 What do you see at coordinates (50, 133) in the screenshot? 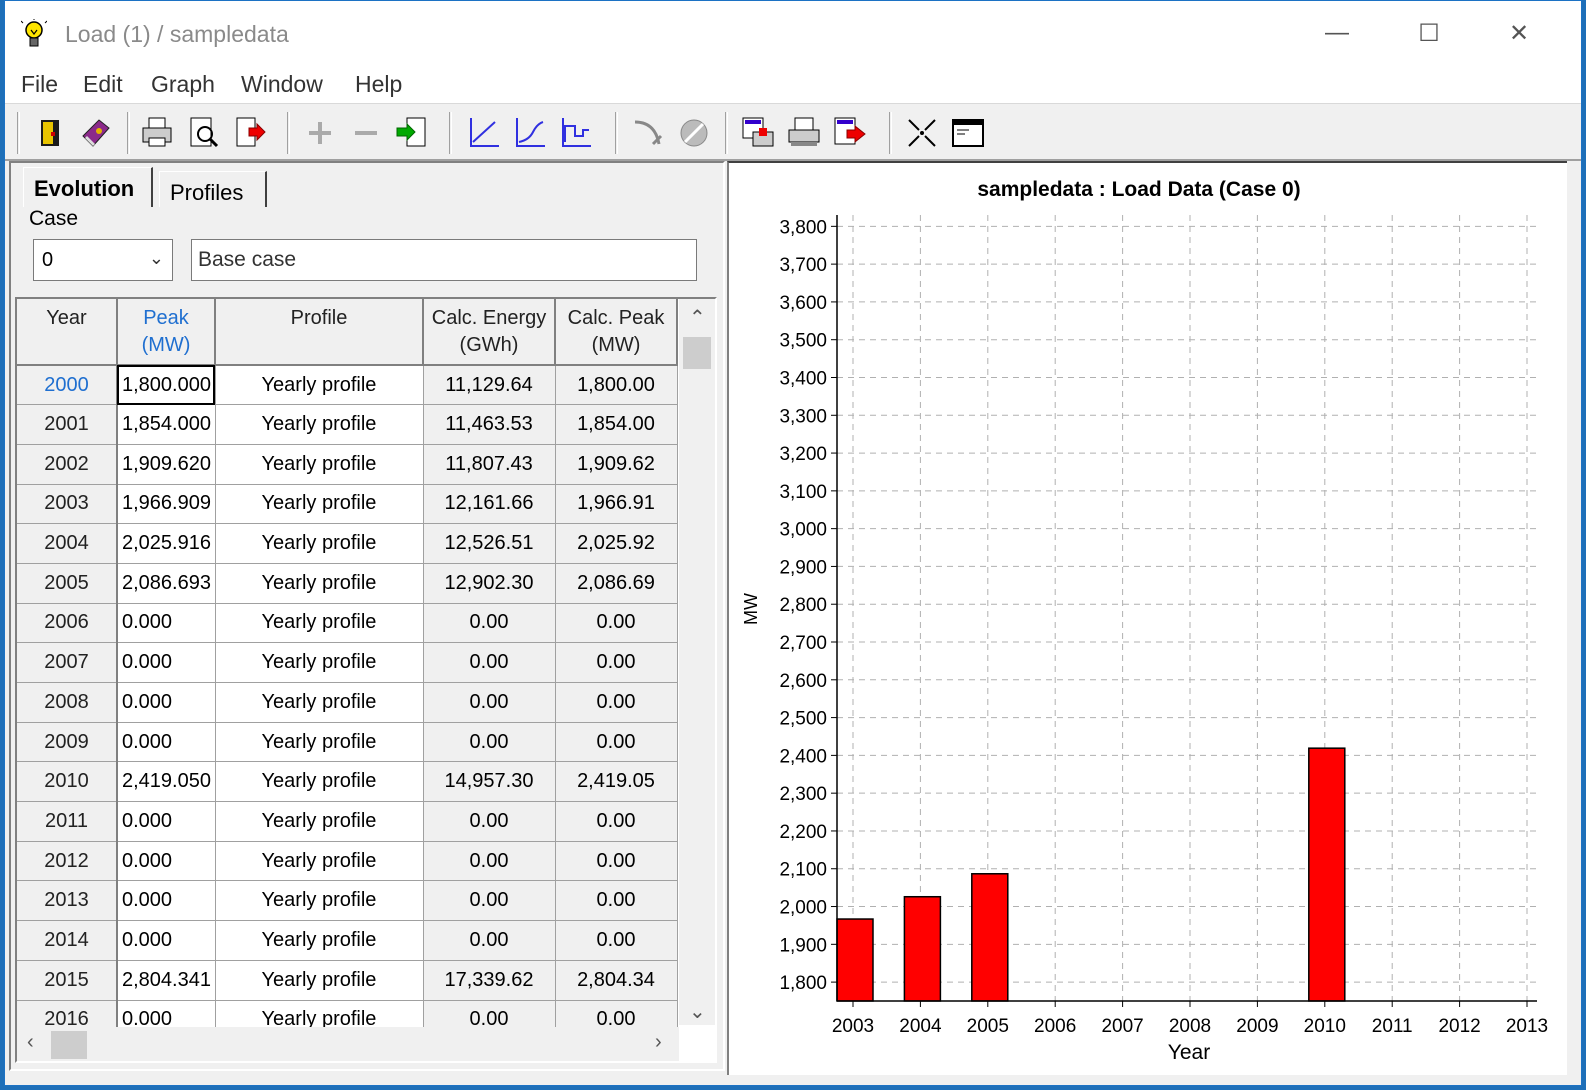
I see `exit-icon` at bounding box center [50, 133].